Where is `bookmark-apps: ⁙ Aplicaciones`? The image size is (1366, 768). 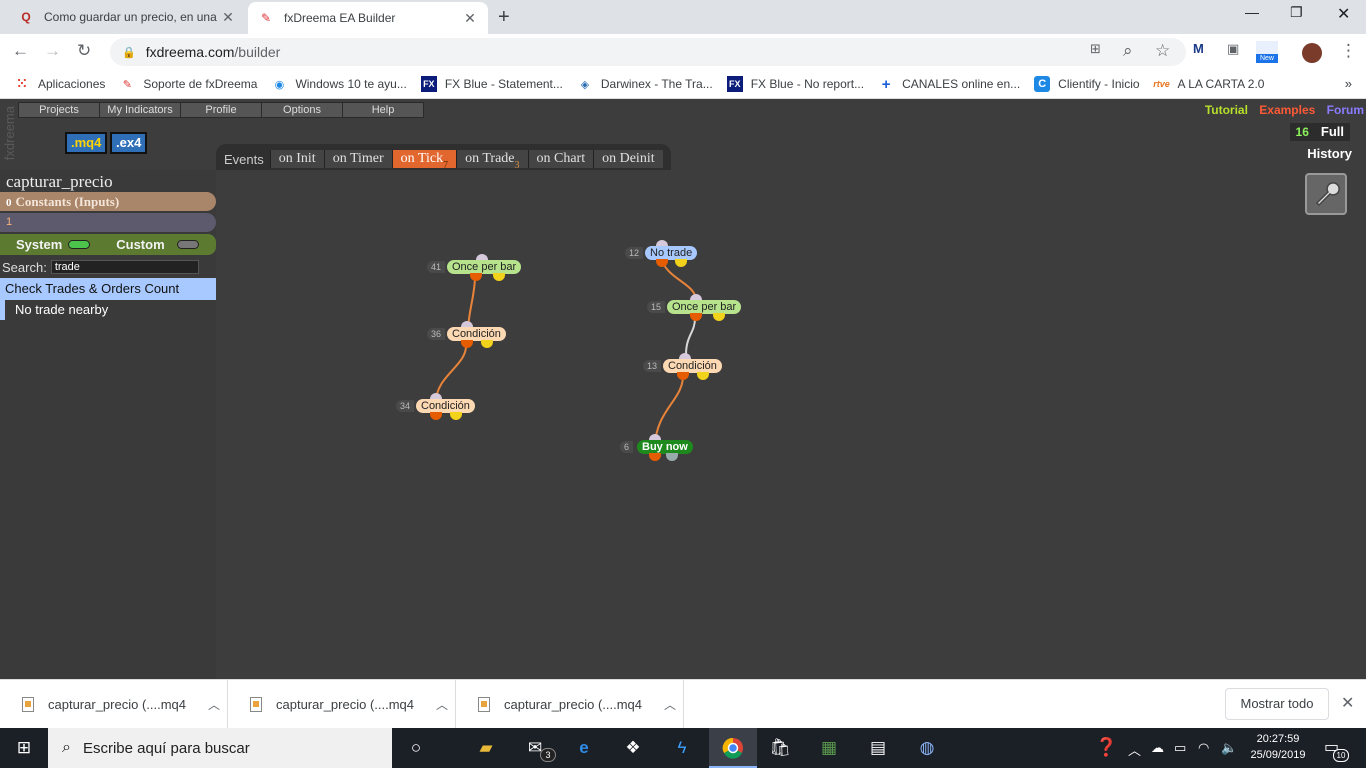
bookmark-apps: ⁙ Aplicaciones is located at coordinates (60, 84).